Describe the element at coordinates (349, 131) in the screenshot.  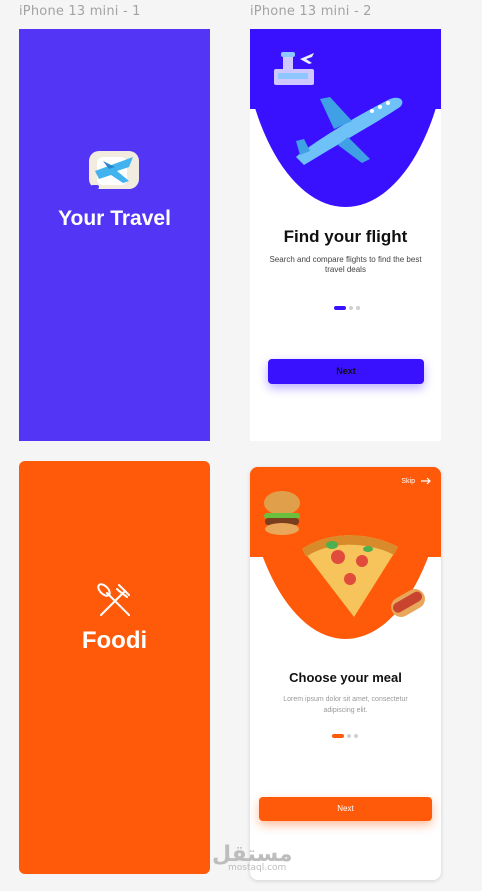
I see `airplane-illustration-icon` at that location.